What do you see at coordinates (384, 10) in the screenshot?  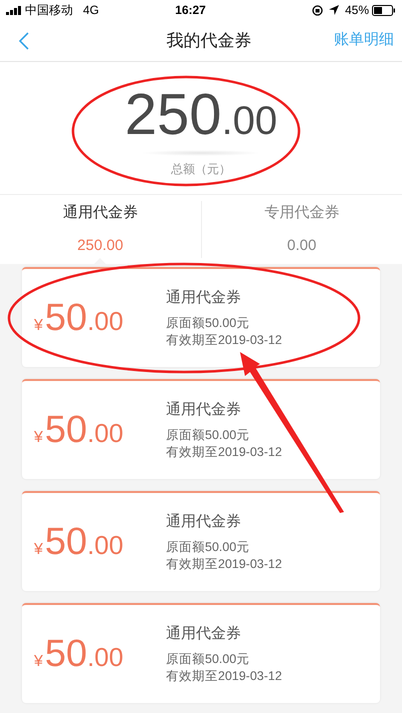 I see `battery-icon` at bounding box center [384, 10].